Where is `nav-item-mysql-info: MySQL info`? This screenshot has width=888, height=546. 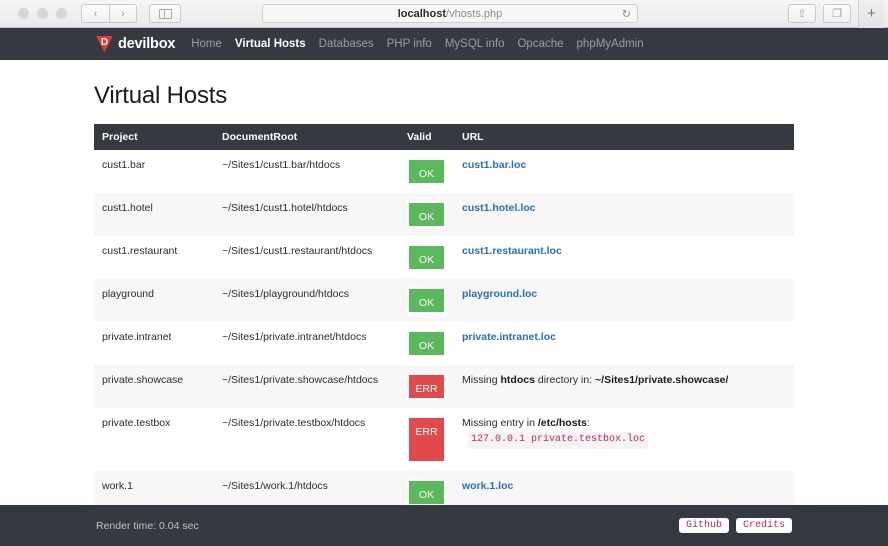
nav-item-mysql-info: MySQL info is located at coordinates (475, 44).